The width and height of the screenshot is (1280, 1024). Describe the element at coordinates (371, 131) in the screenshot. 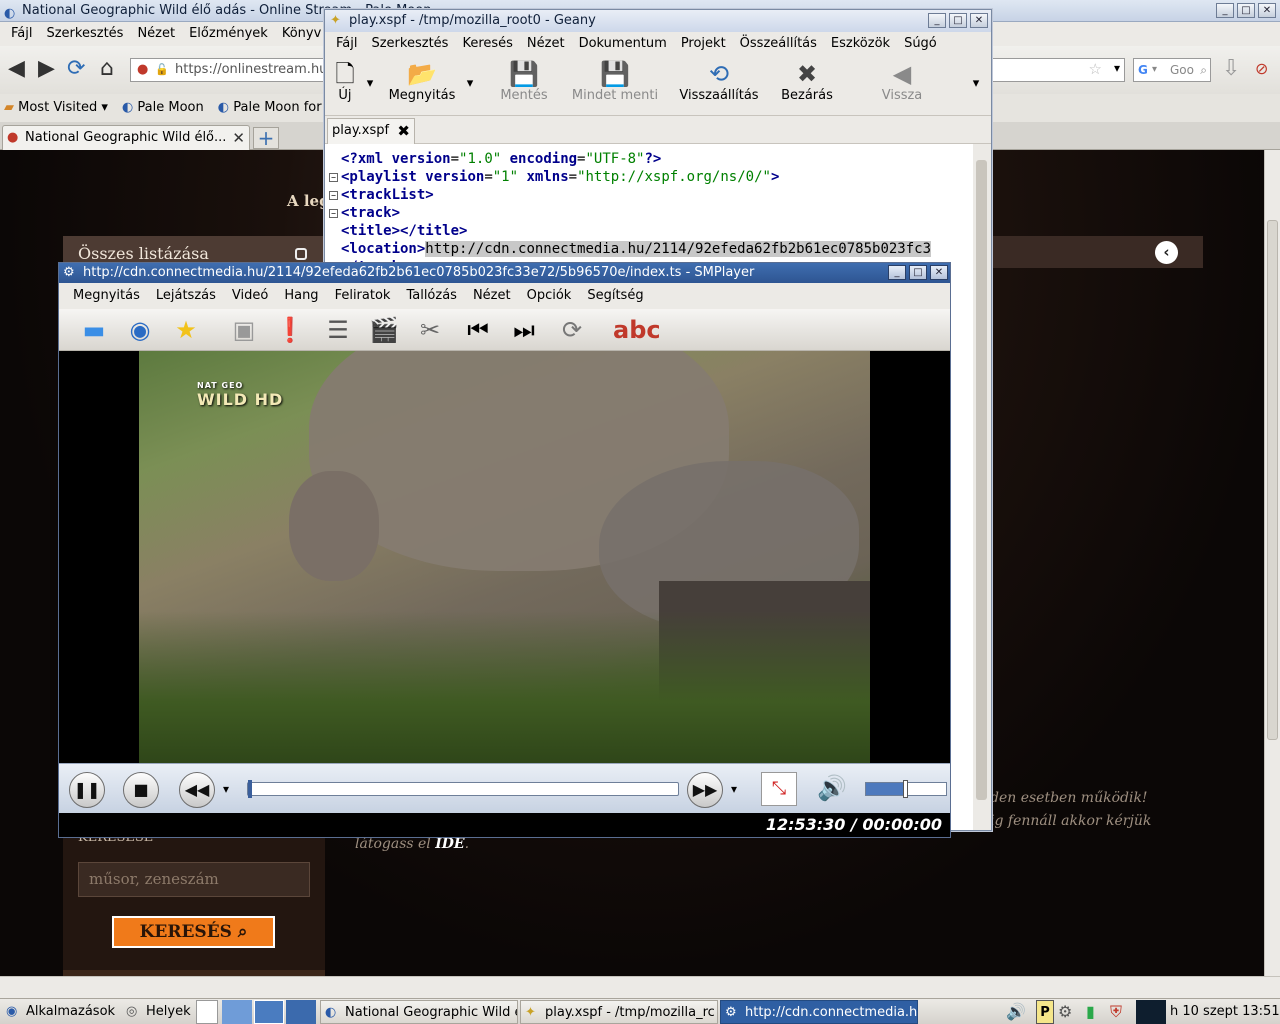

I see `tab-play-xspf: play.xspf ✖` at that location.